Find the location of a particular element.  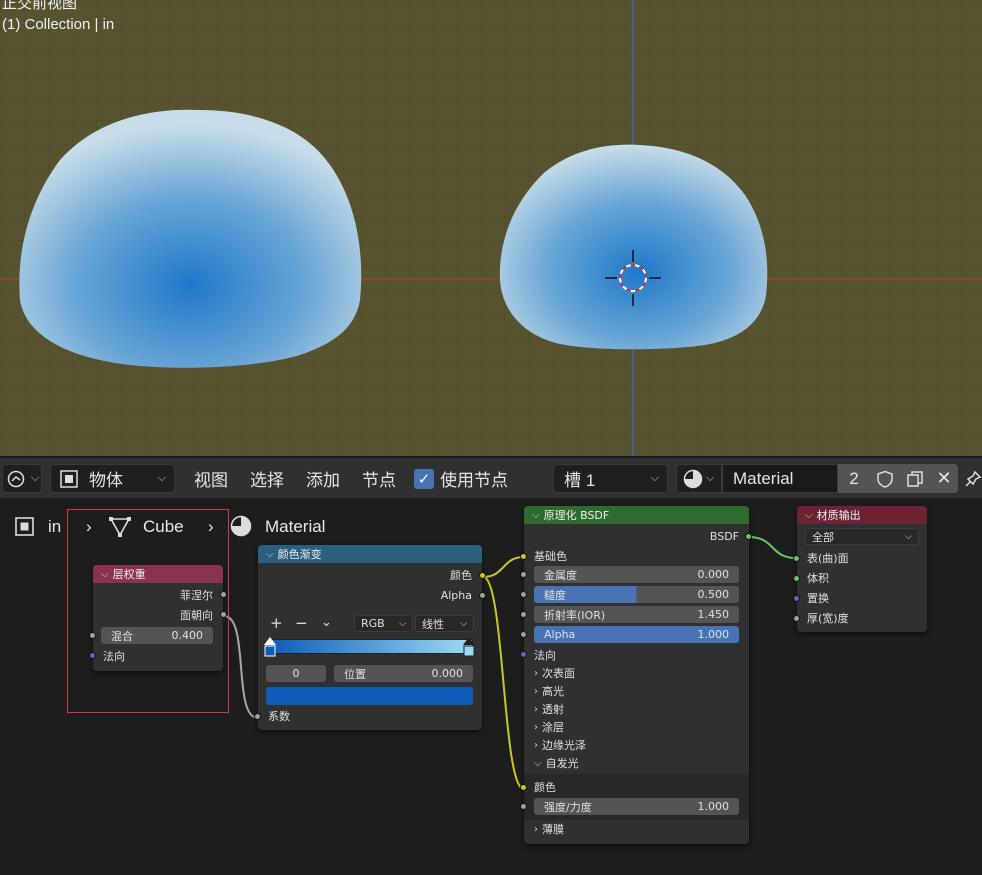

socket-displacement is located at coordinates (796, 598).